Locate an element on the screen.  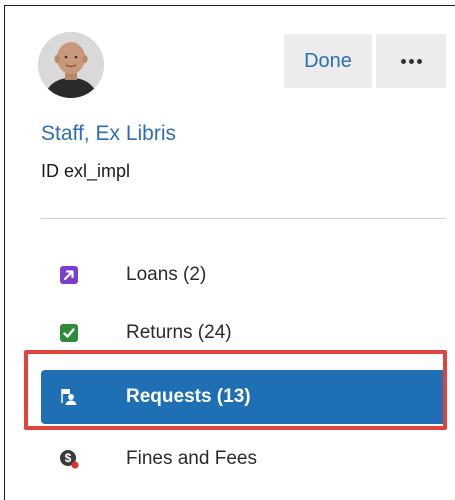
more-horizontal-icon is located at coordinates (411, 61).